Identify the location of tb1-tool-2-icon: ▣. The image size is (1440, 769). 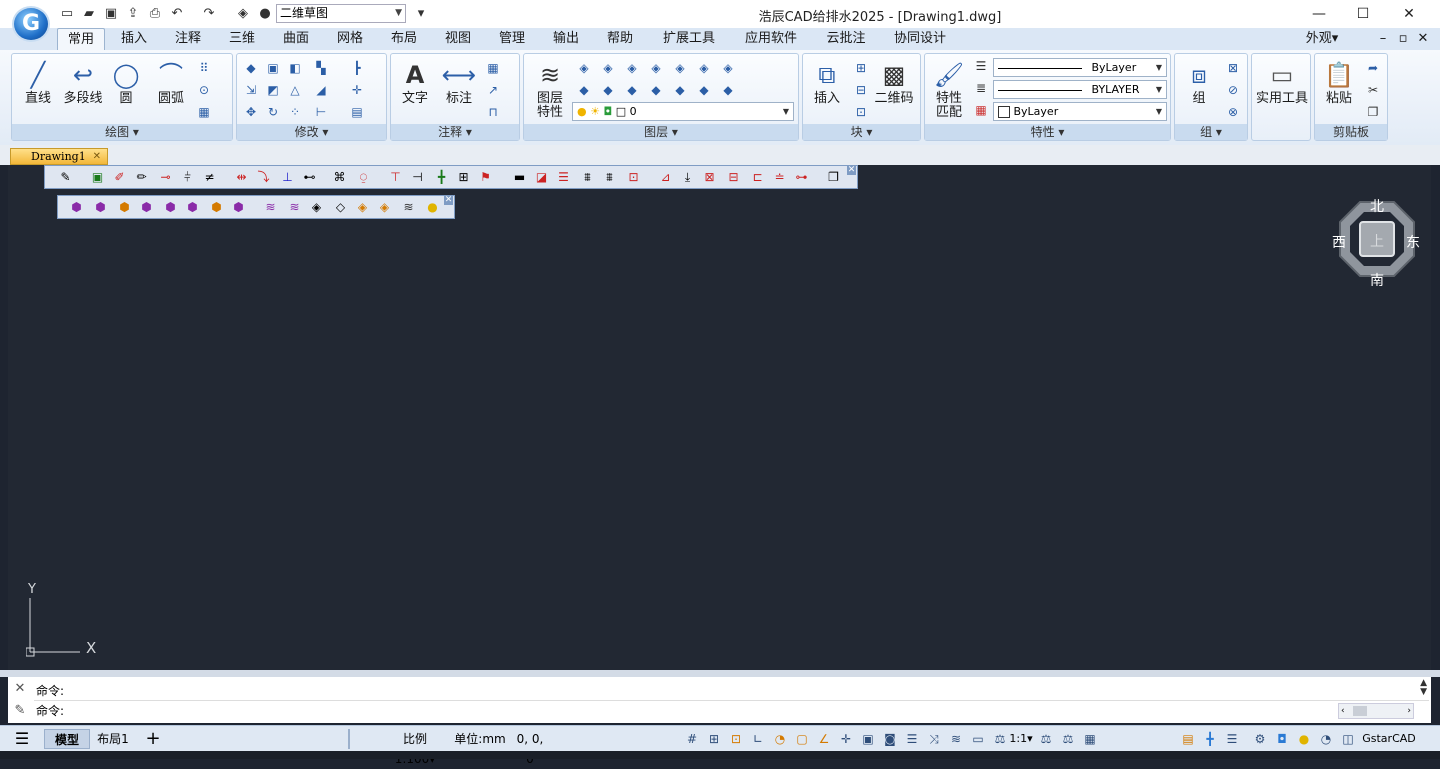
(97, 177).